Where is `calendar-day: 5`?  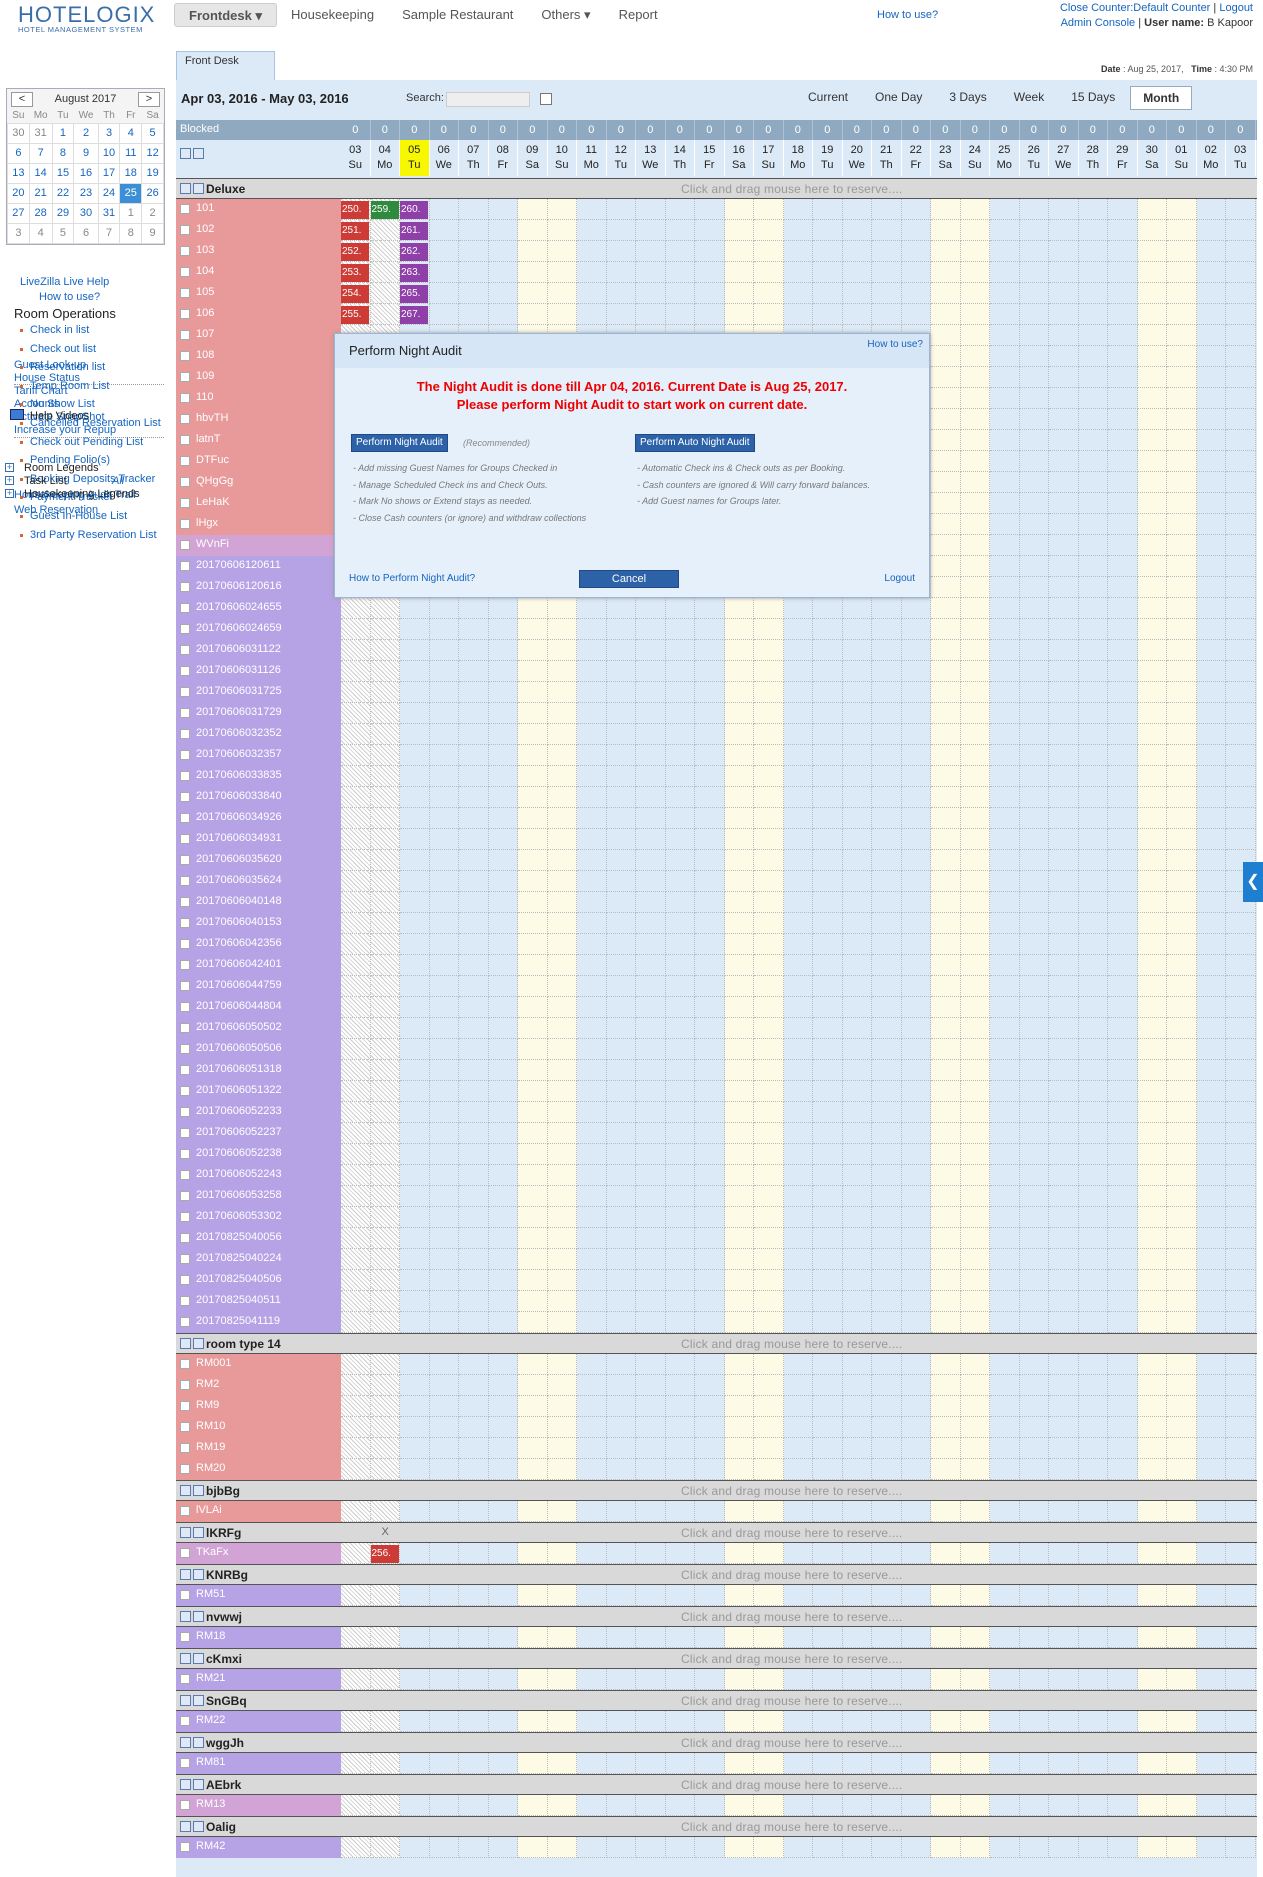
calendar-day: 5 is located at coordinates (152, 133).